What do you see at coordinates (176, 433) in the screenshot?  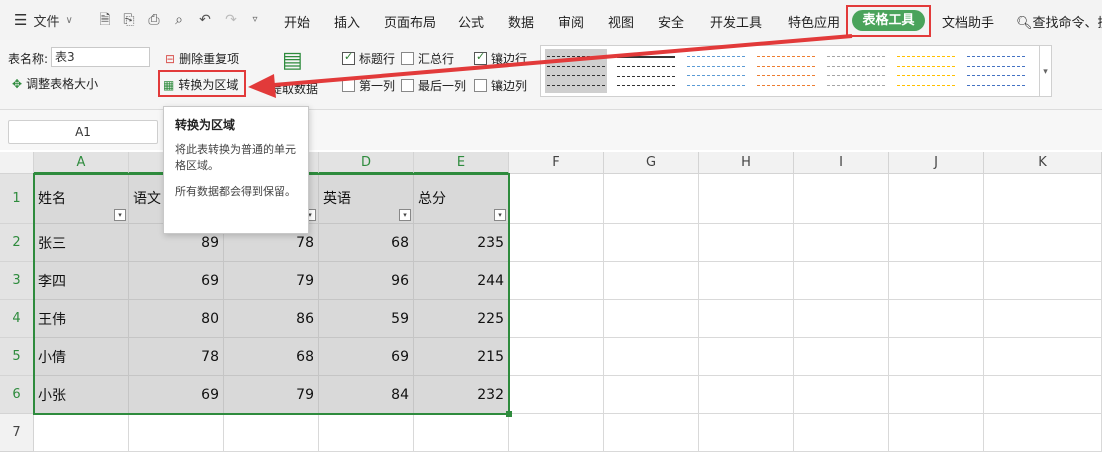 I see `cell-b7` at bounding box center [176, 433].